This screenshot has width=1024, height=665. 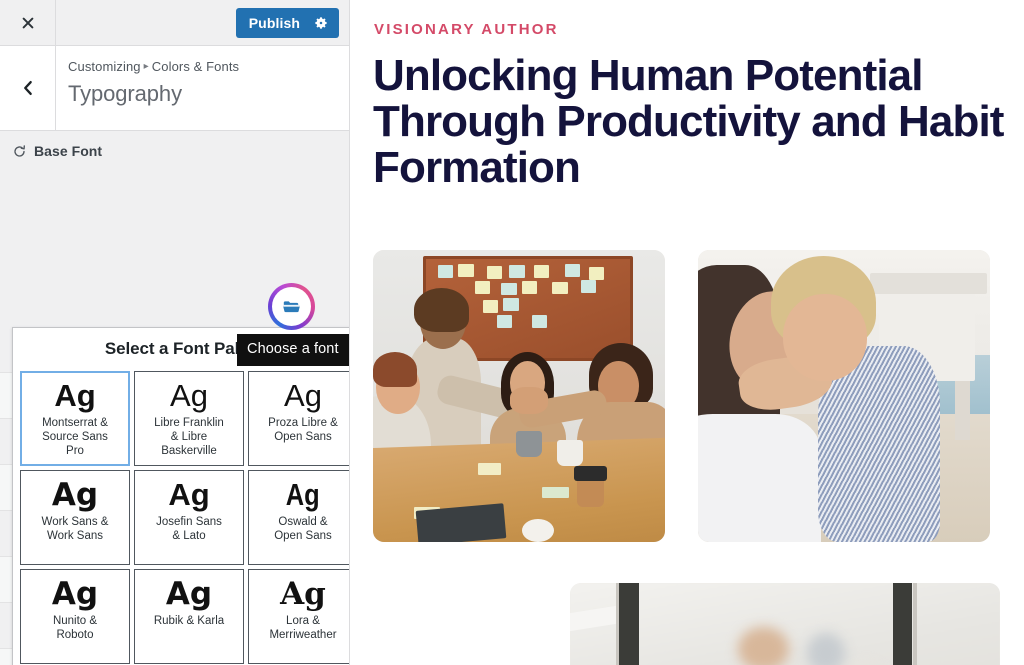 What do you see at coordinates (303, 529) in the screenshot?
I see `font-palette-card-label: Oswald & Open Sans` at bounding box center [303, 529].